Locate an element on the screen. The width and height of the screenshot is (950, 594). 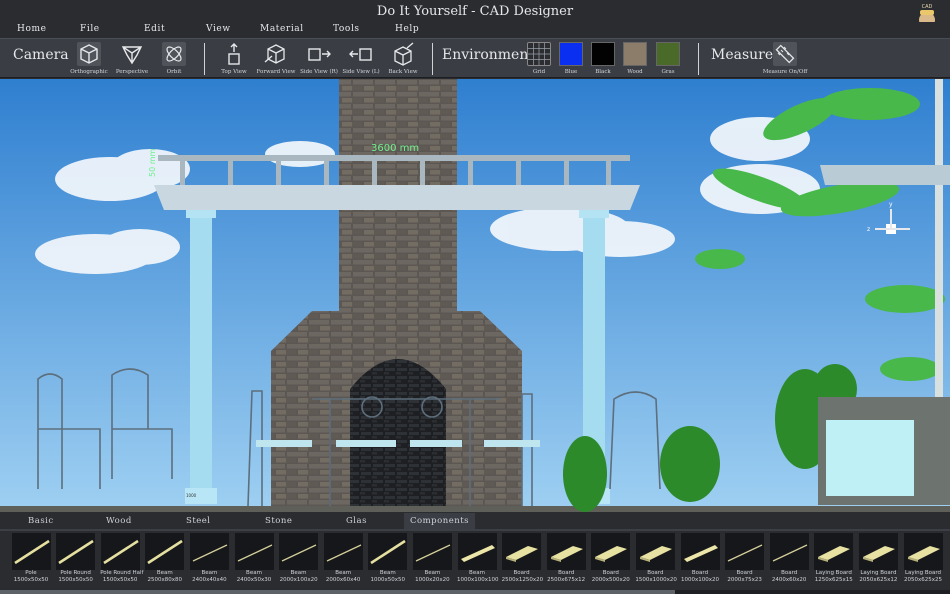
part-item: Beam 2400x40x40 is located at coordinates (209, 561).